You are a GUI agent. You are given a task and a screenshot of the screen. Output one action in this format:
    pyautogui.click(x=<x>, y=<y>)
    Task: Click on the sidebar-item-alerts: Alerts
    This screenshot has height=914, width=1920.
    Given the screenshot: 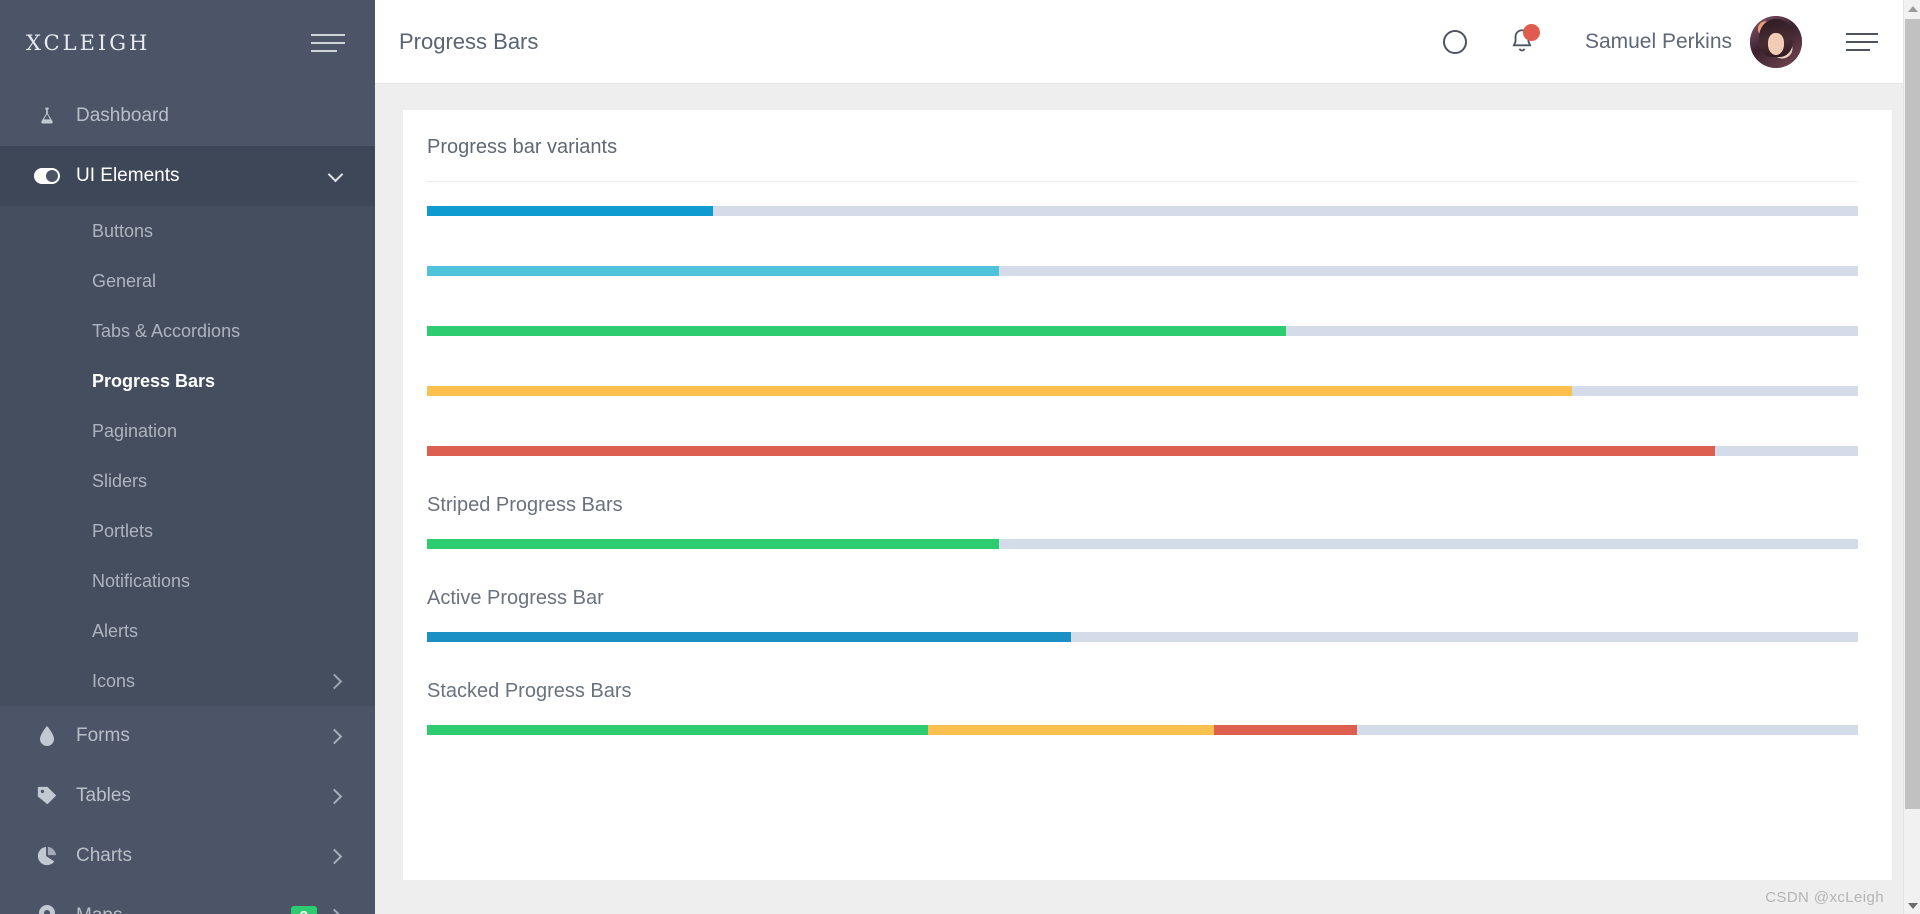 What is the action you would take?
    pyautogui.click(x=187, y=631)
    